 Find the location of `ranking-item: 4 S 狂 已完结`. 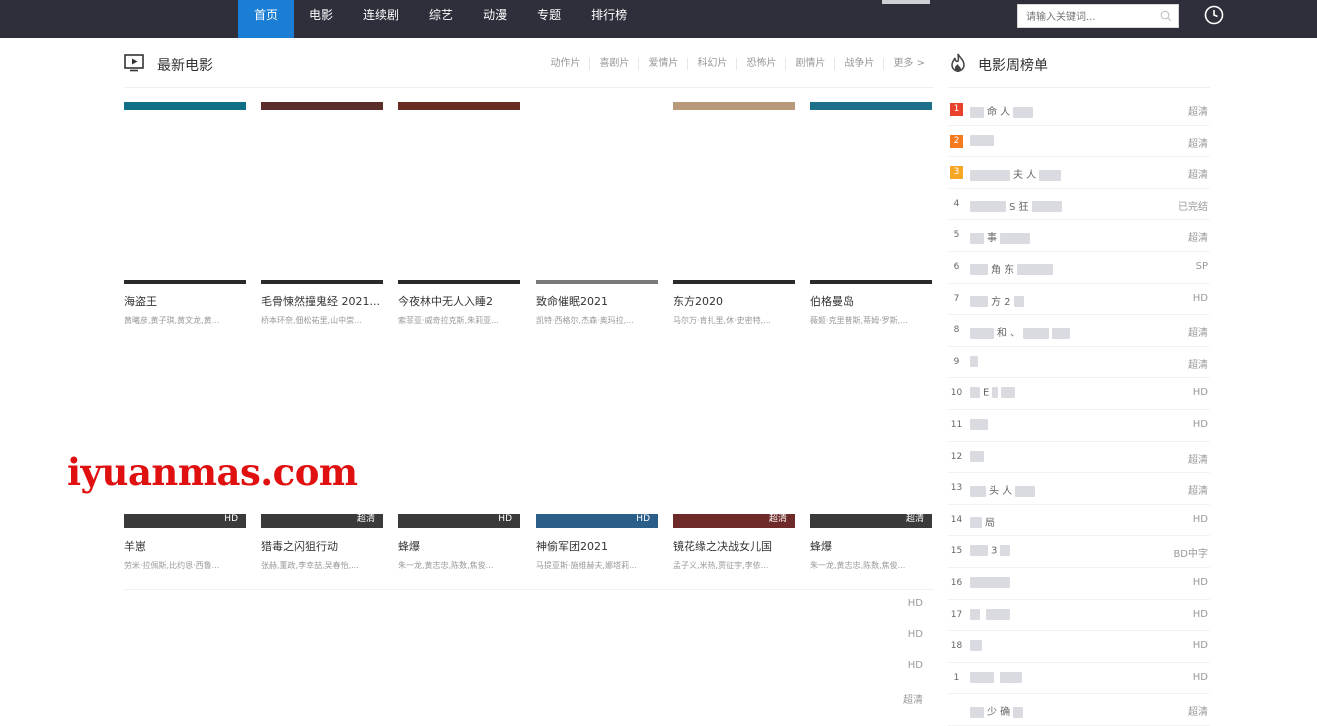

ranking-item: 4 S 狂 已完结 is located at coordinates (1079, 205).